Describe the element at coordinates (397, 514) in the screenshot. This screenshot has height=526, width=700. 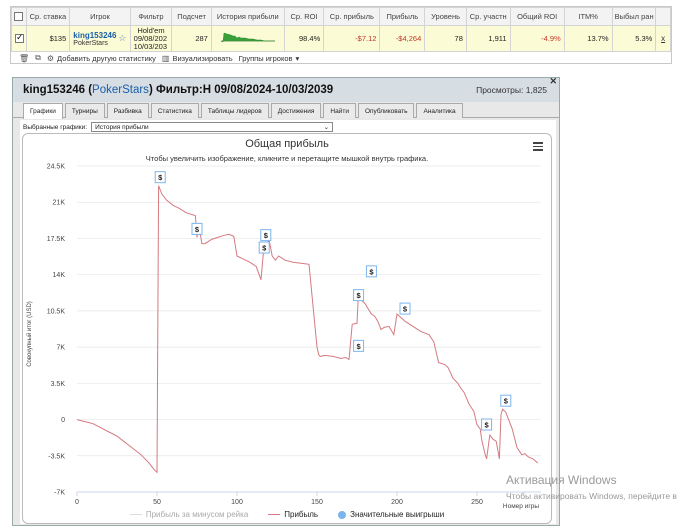
I see `legend-label-big-wins: Значительные выигрыши` at that location.